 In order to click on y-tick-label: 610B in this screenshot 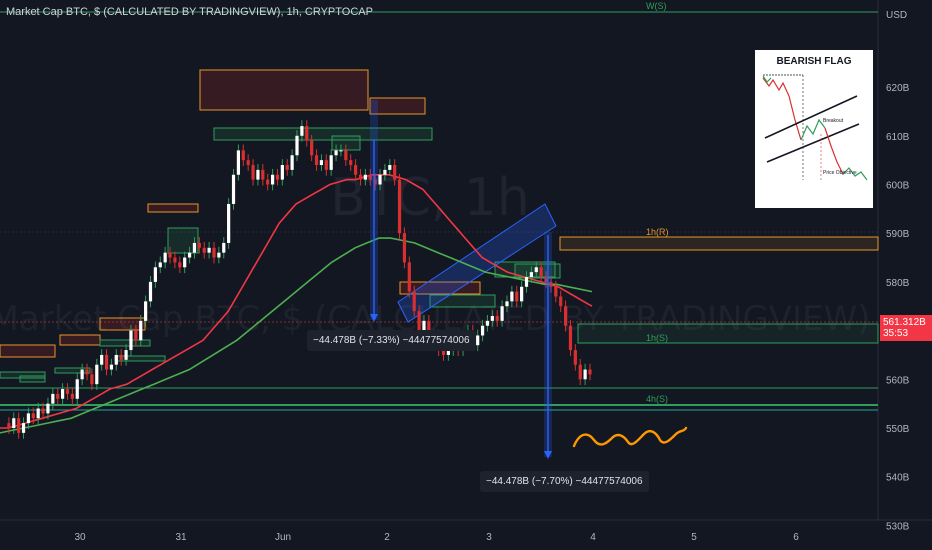, I will do `click(898, 137)`.